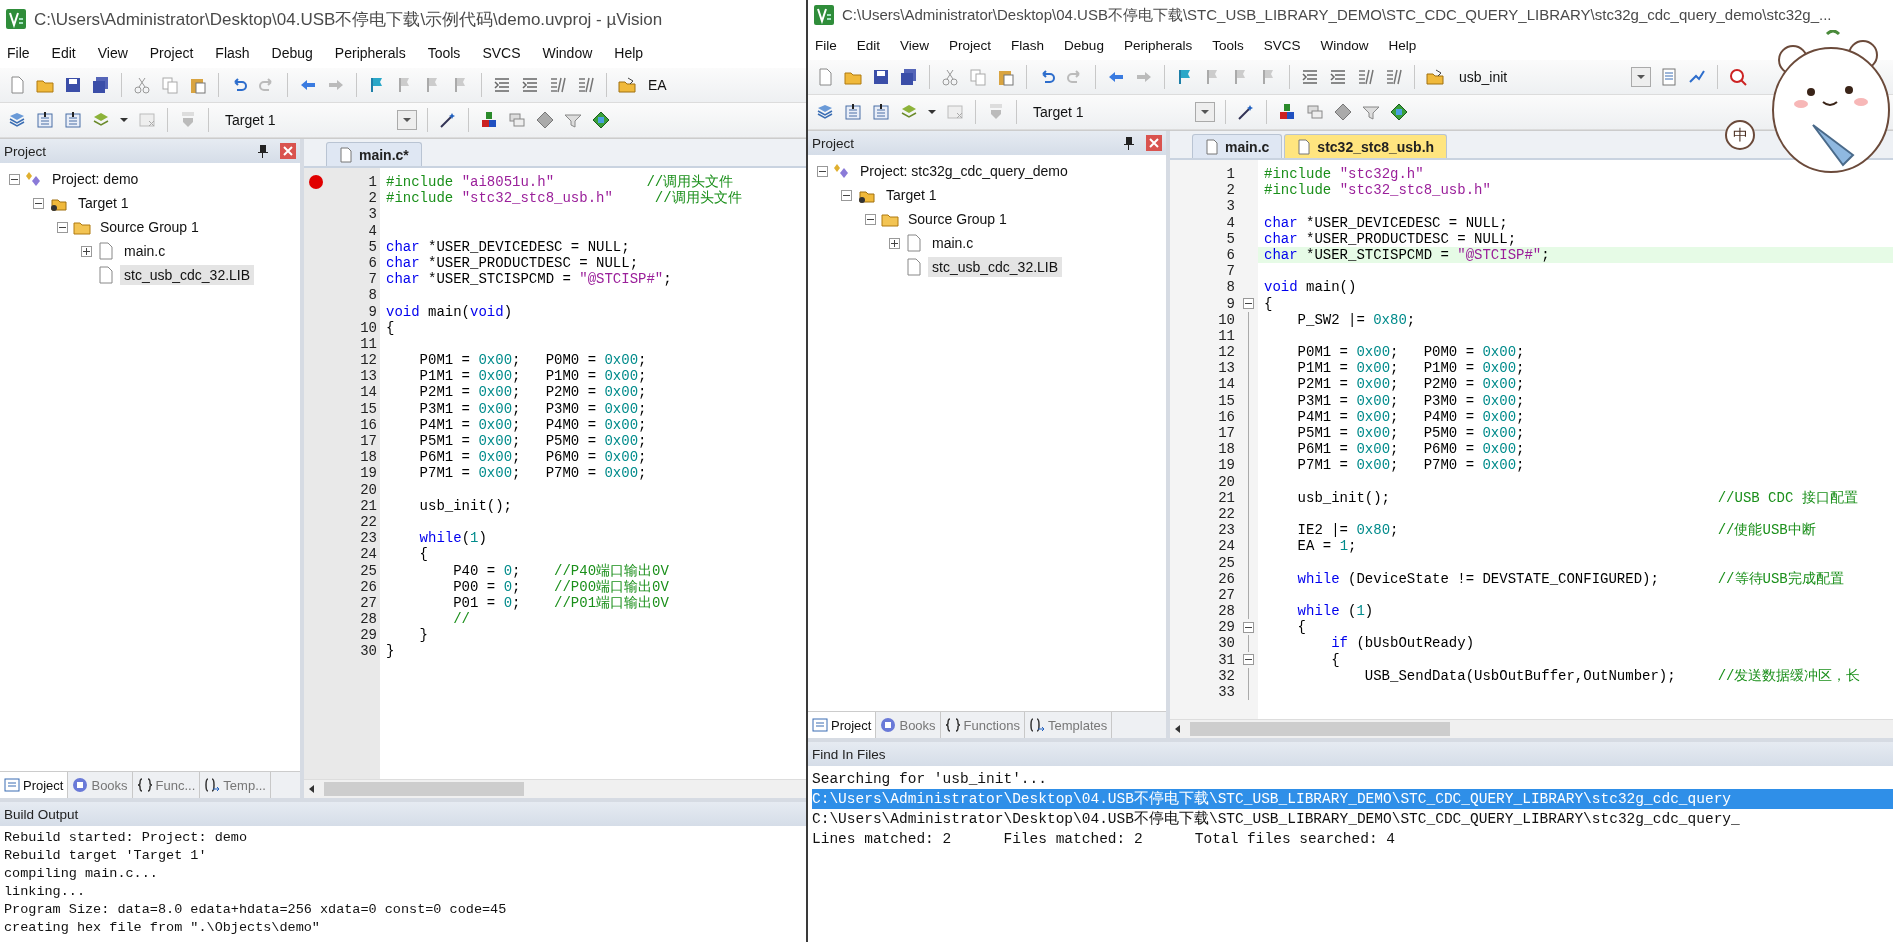 The width and height of the screenshot is (1893, 942). I want to click on find-field: EA, so click(655, 85).